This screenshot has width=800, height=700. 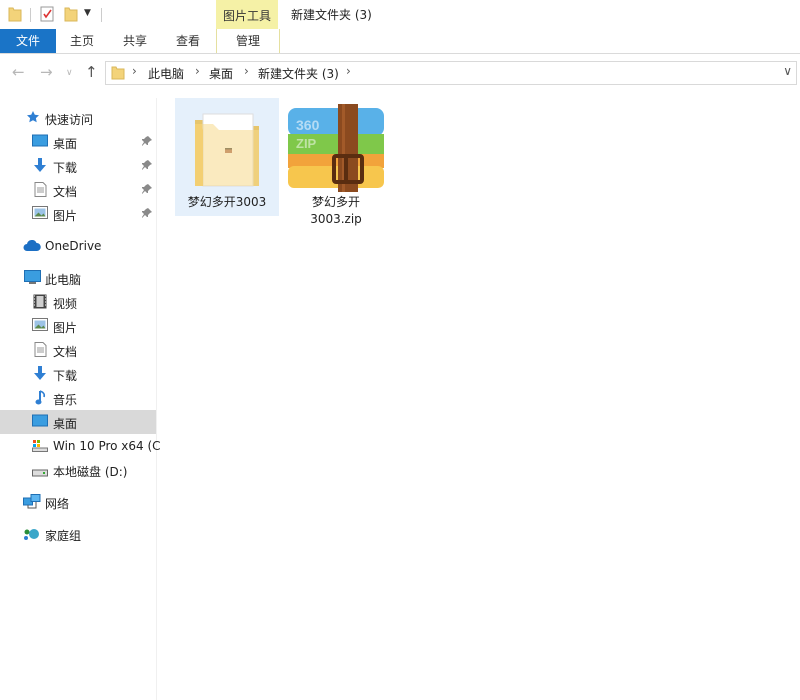 What do you see at coordinates (40, 473) in the screenshot?
I see `drive-icon` at bounding box center [40, 473].